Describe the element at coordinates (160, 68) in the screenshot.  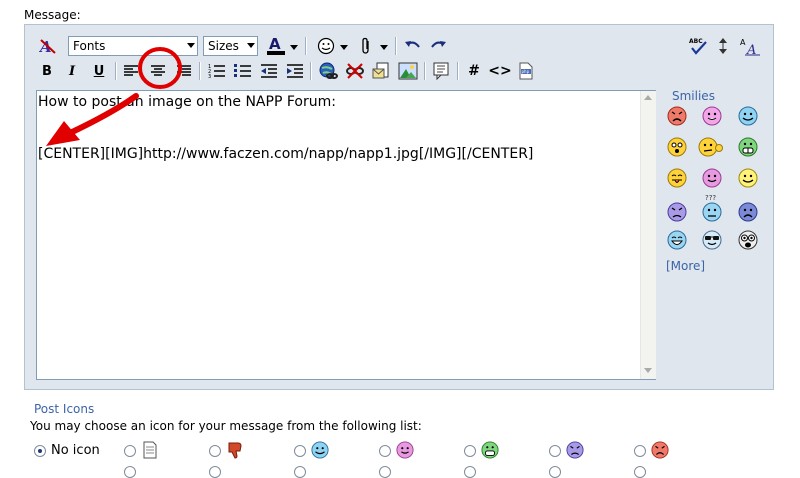
I see `red-circle-annotation` at that location.